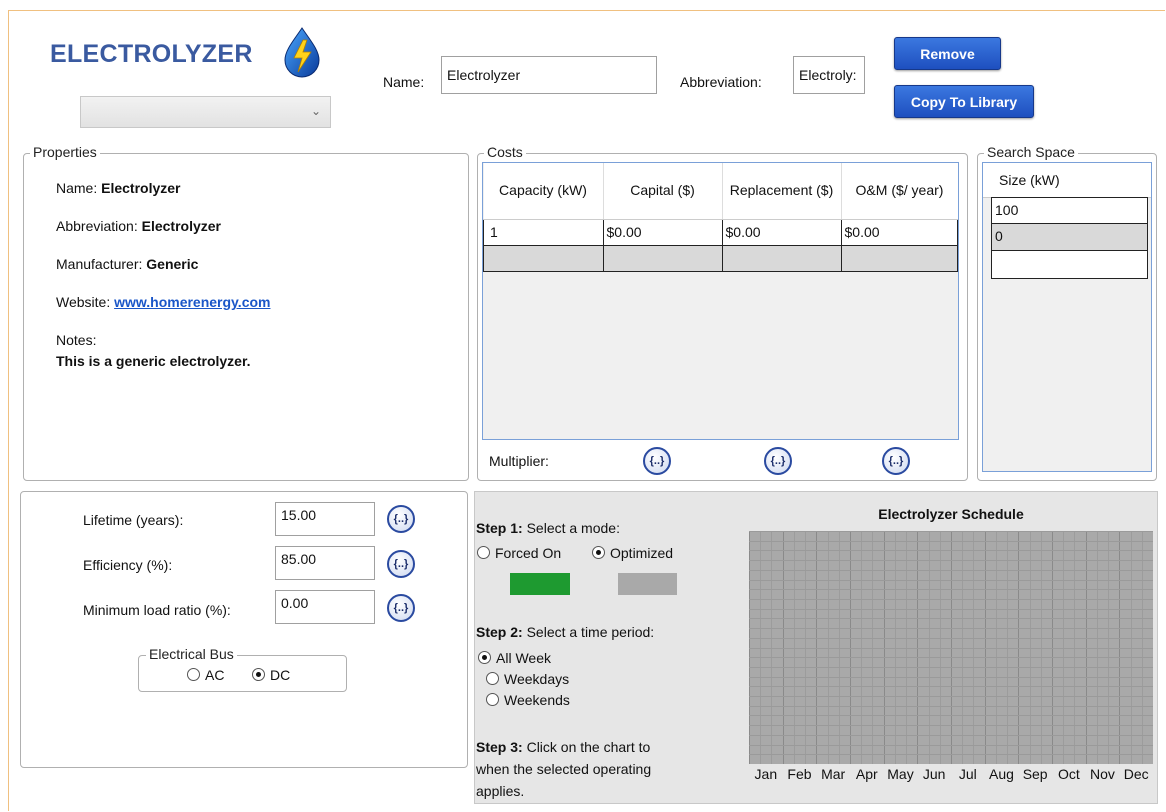 The height and width of the screenshot is (812, 1166). I want to click on radio-weekdays-icon, so click(492, 678).